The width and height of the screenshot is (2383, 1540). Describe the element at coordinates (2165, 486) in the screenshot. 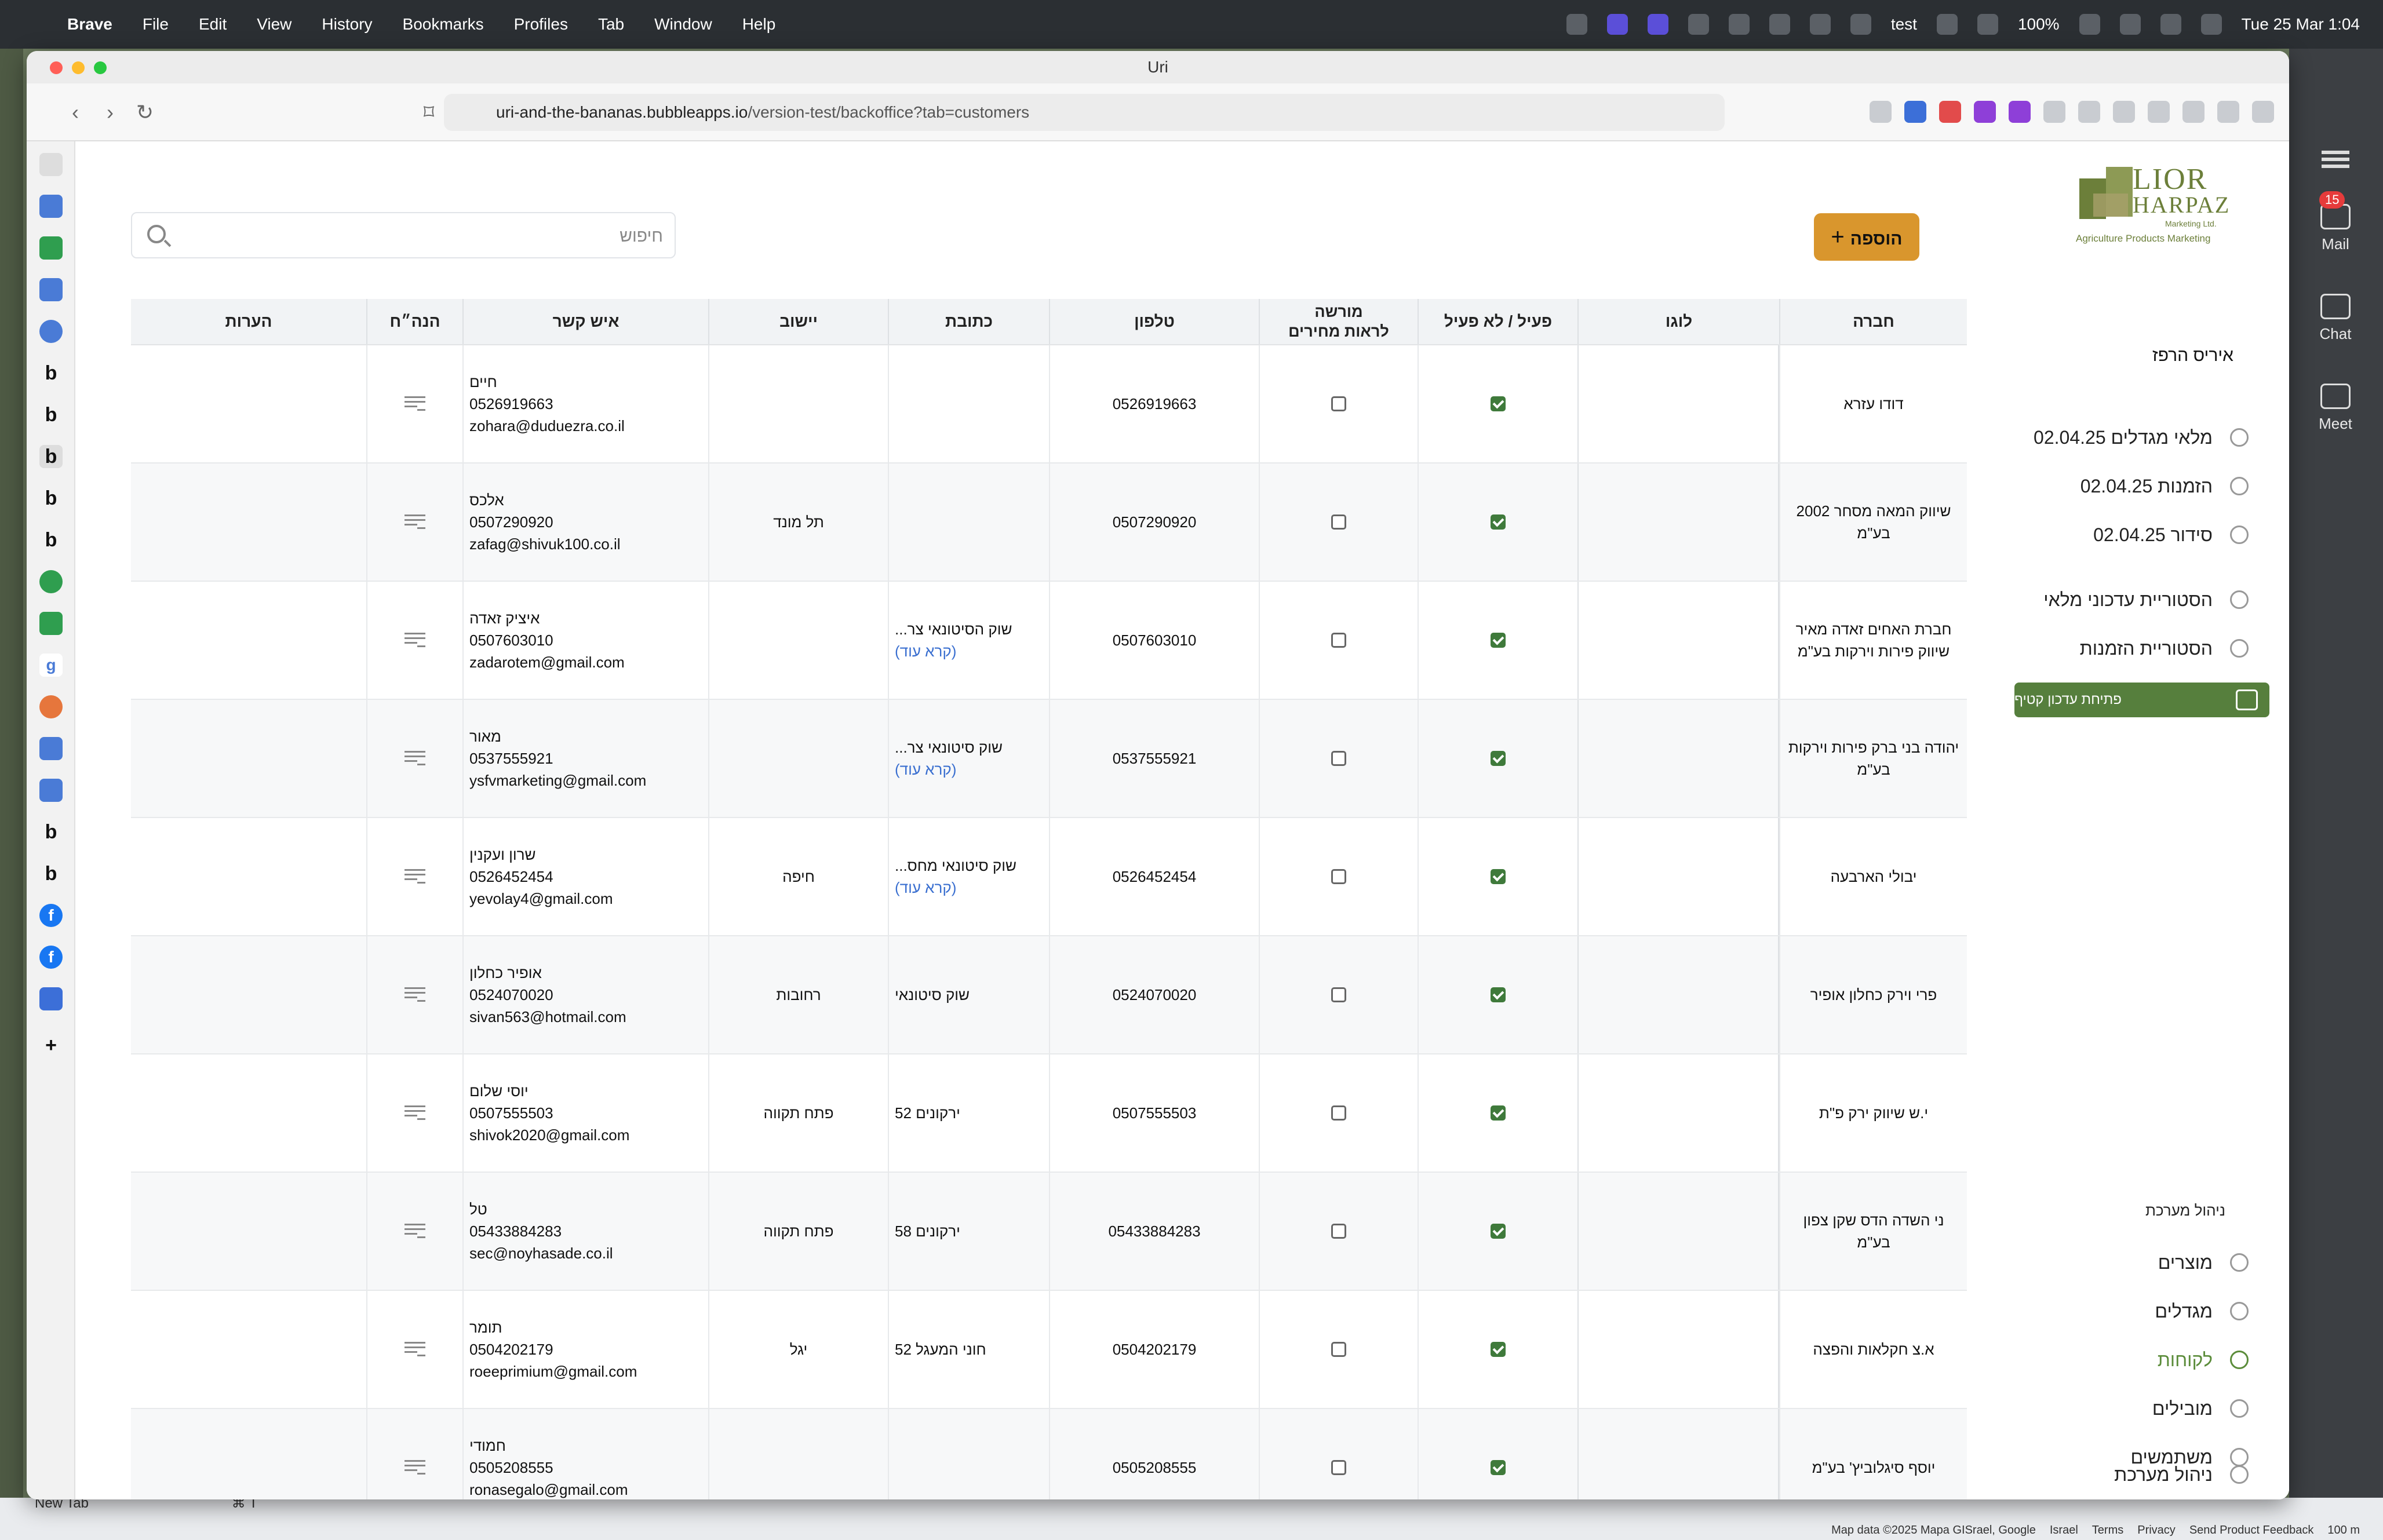

I see `nav-orders: הזמנות 02.04.25` at that location.